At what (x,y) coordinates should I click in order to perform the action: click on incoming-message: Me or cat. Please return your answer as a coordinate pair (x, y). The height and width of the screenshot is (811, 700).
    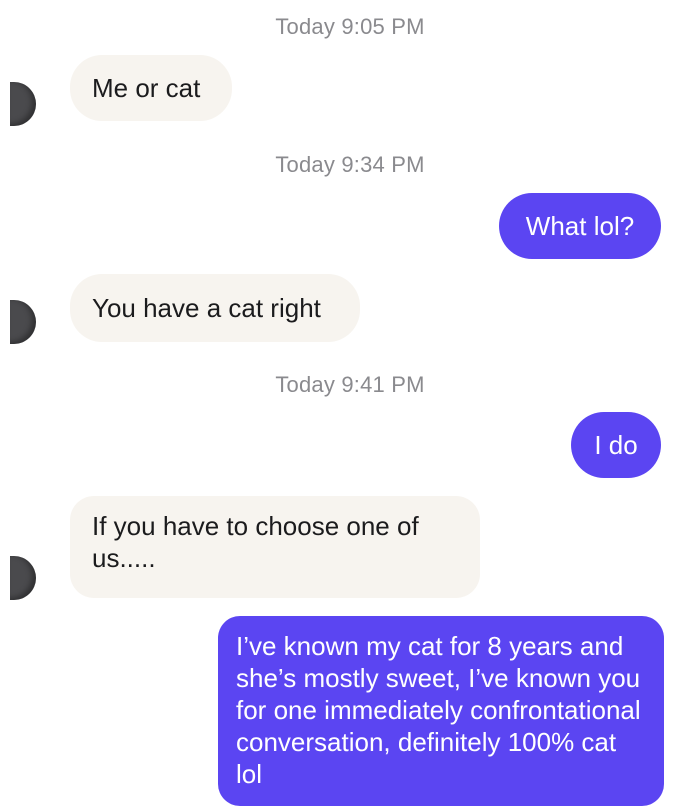
    Looking at the image, I should click on (151, 88).